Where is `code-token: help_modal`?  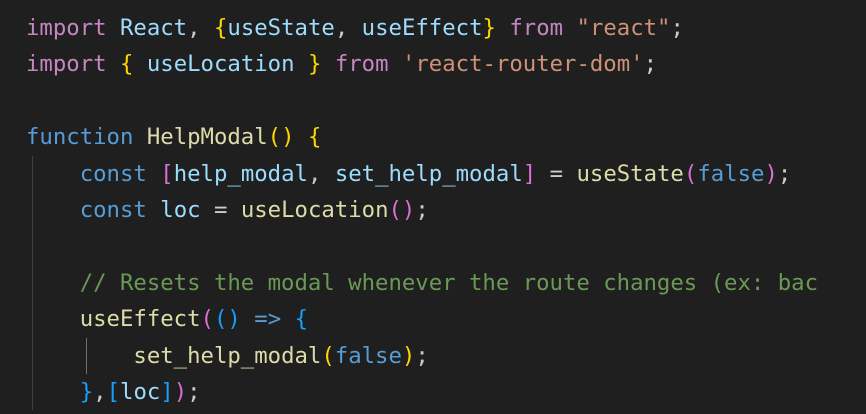
code-token: help_modal is located at coordinates (240, 173).